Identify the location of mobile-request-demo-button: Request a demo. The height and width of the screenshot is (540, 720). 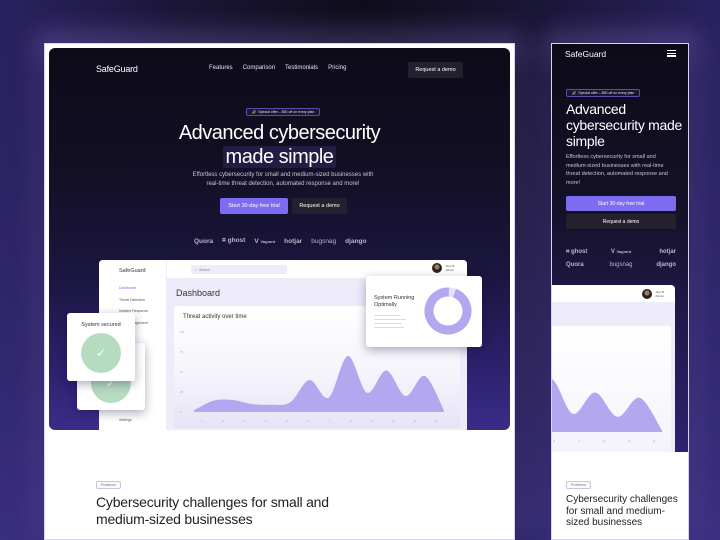
(621, 221).